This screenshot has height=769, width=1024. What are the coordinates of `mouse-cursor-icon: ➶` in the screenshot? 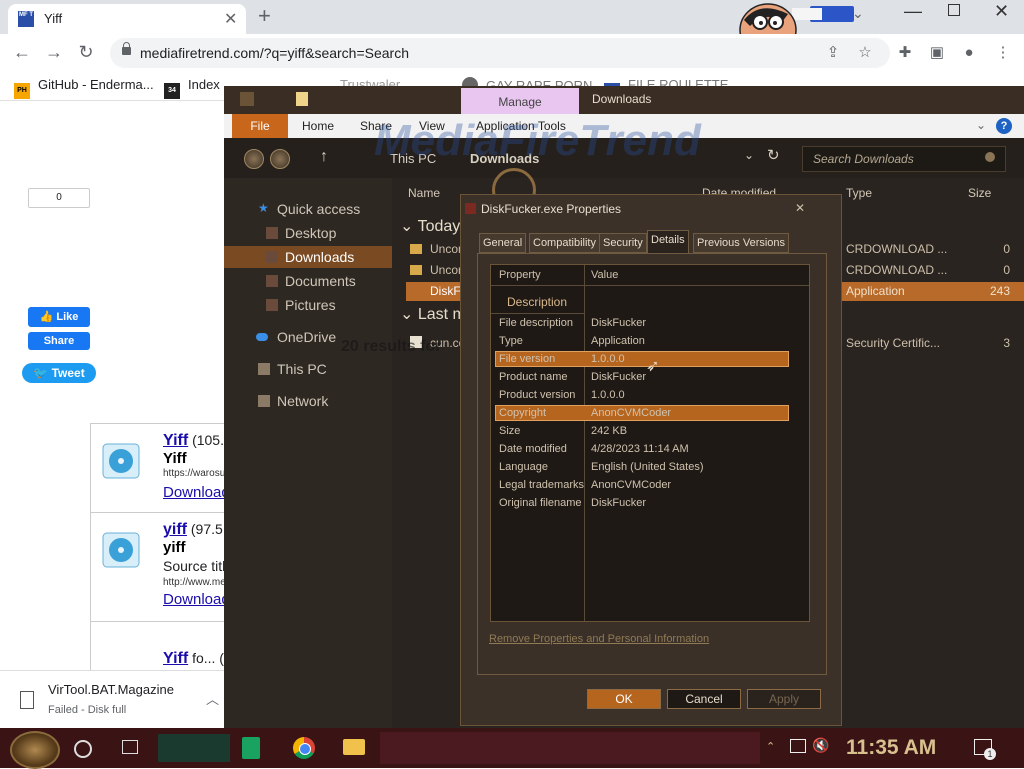 It's located at (653, 366).